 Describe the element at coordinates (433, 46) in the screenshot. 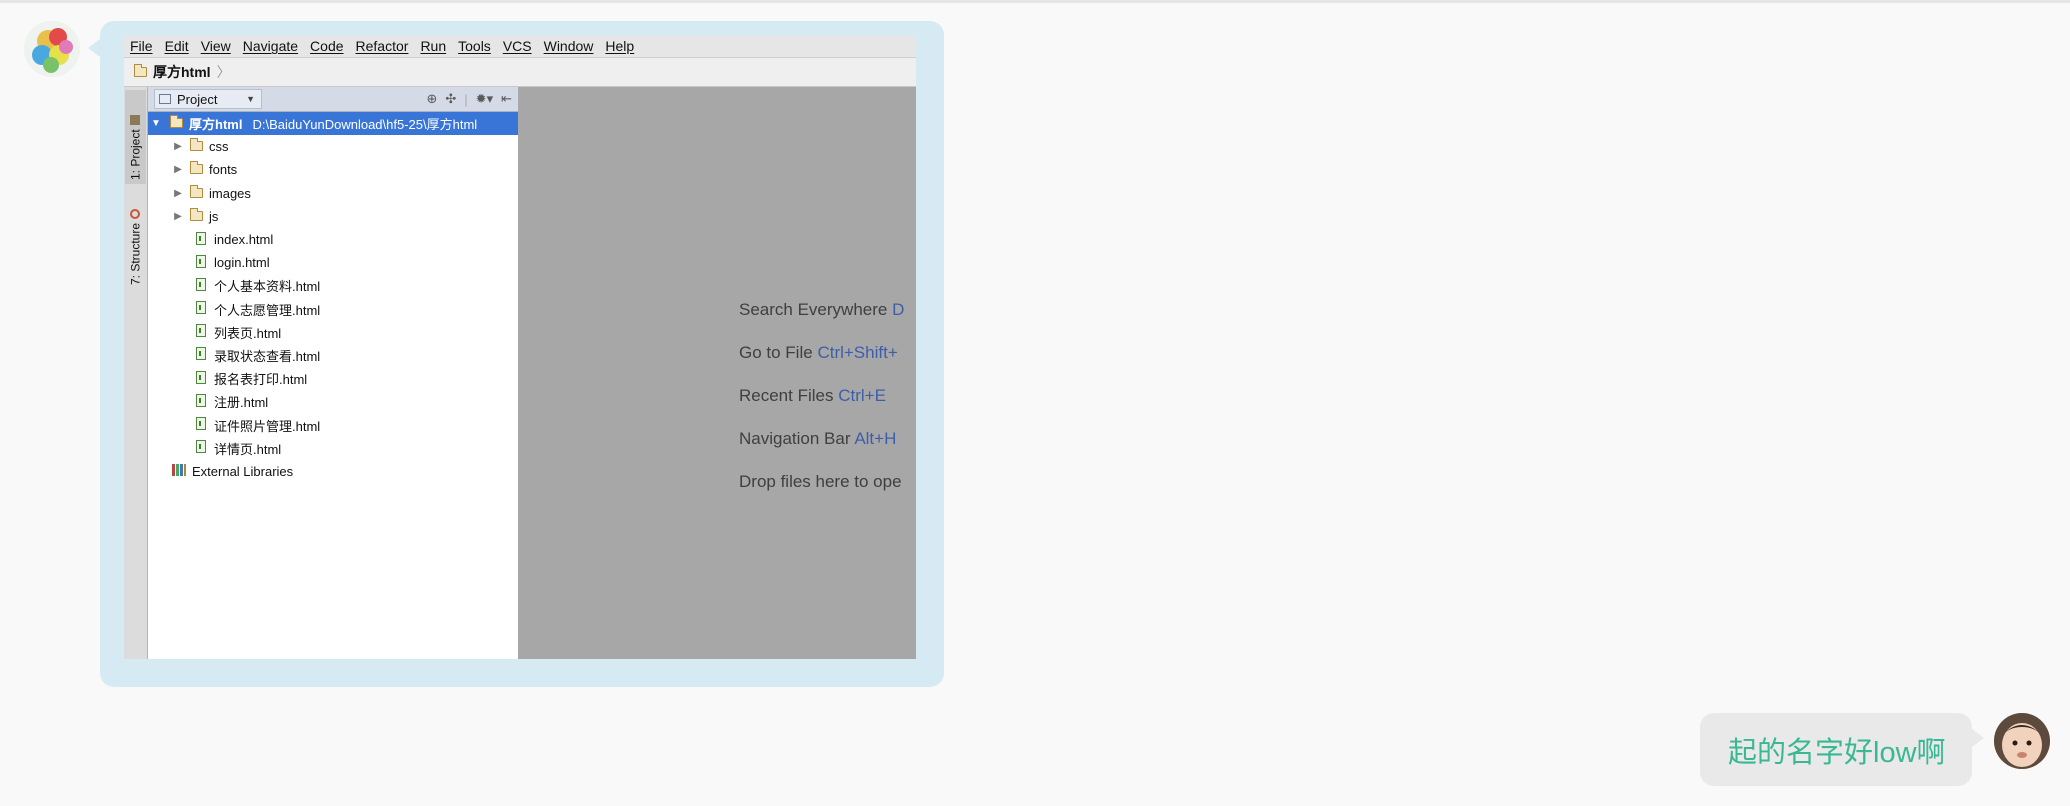

I see `menu-run: Run` at that location.